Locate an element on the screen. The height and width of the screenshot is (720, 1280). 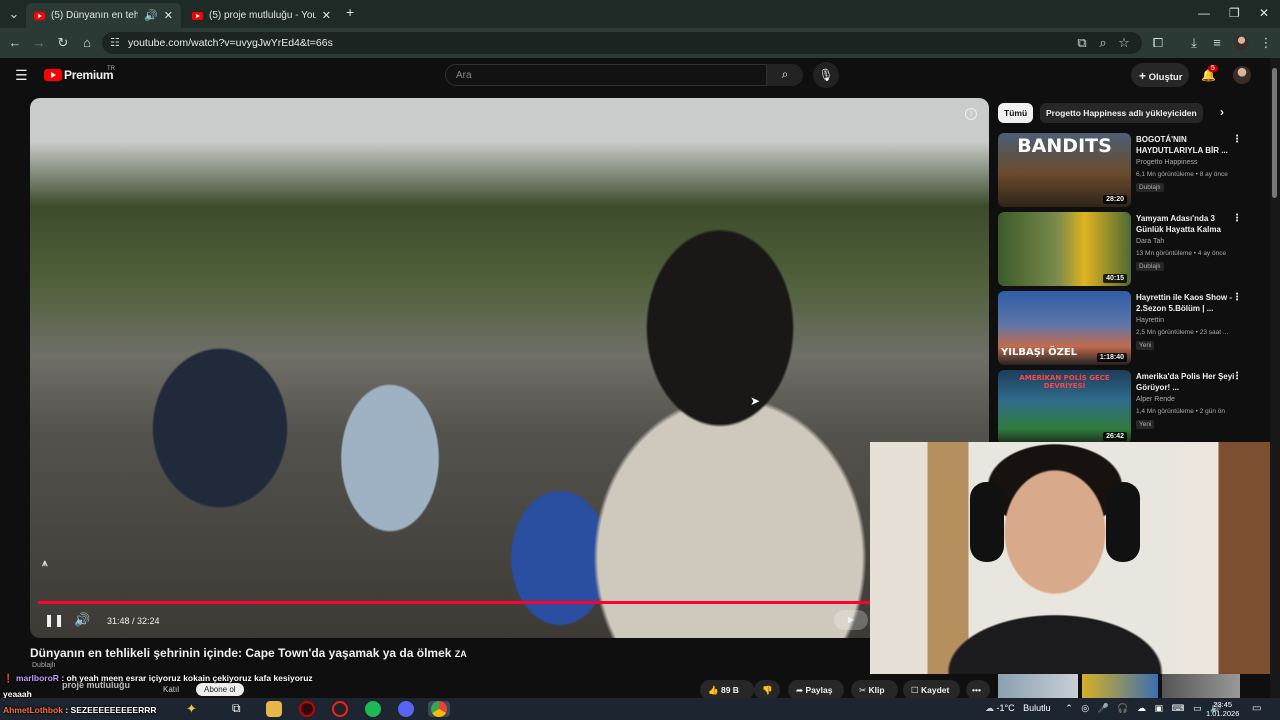
more-actions-button: ••• is located at coordinates (978, 690).